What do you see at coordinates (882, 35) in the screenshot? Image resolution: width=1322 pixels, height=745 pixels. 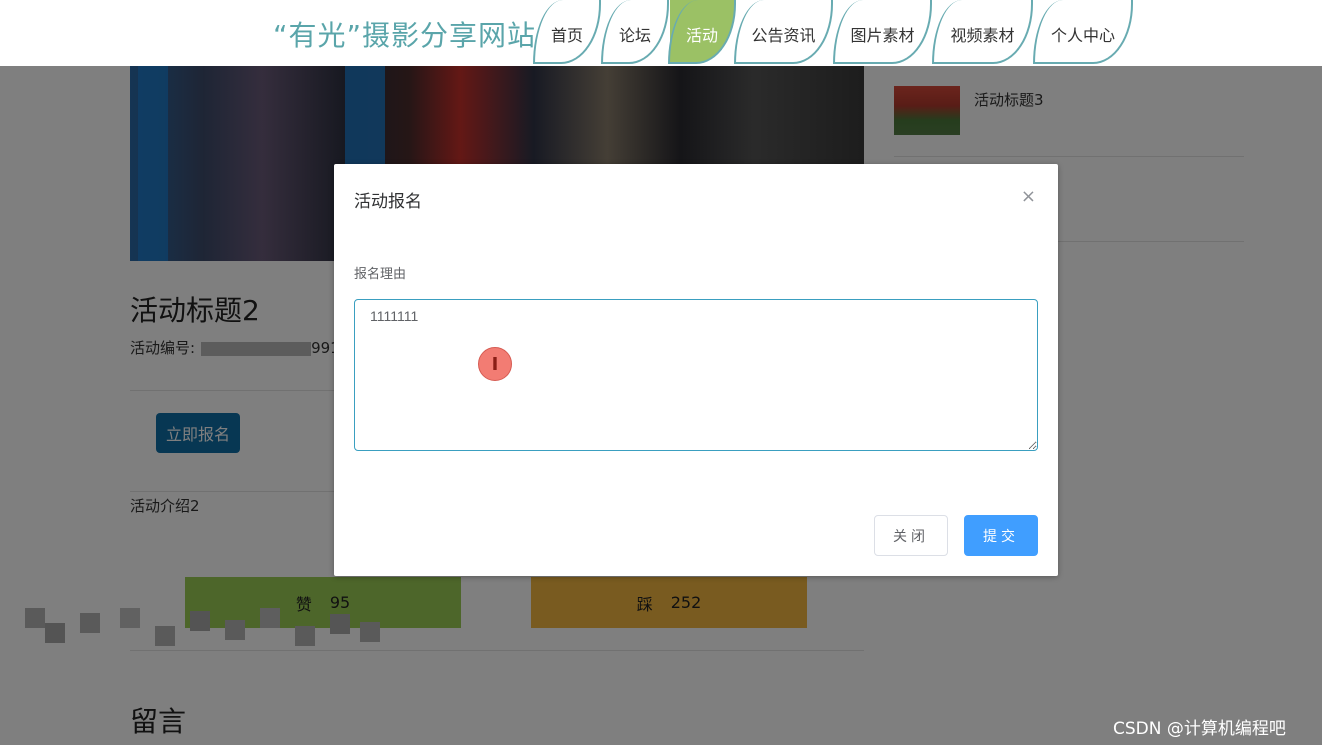 I see `nav-item-label: 图片素材` at bounding box center [882, 35].